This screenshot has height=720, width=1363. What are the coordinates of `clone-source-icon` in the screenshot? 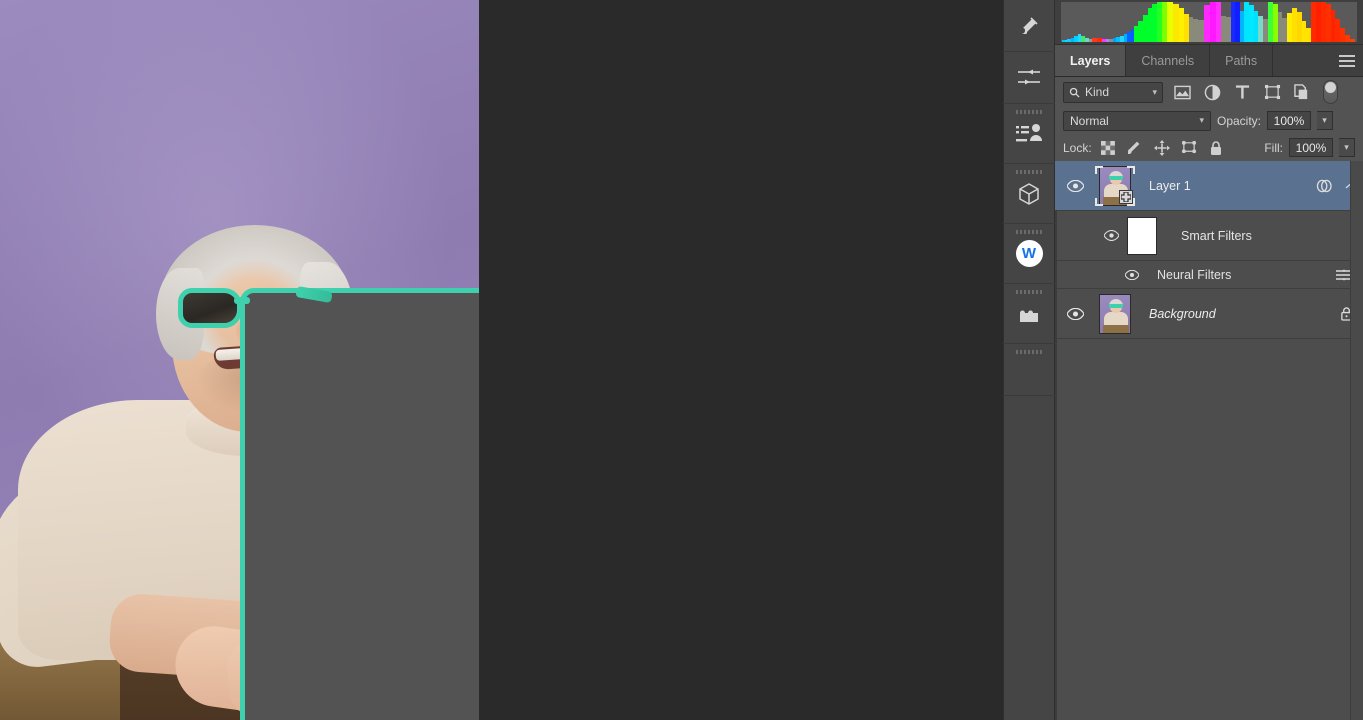 It's located at (1029, 134).